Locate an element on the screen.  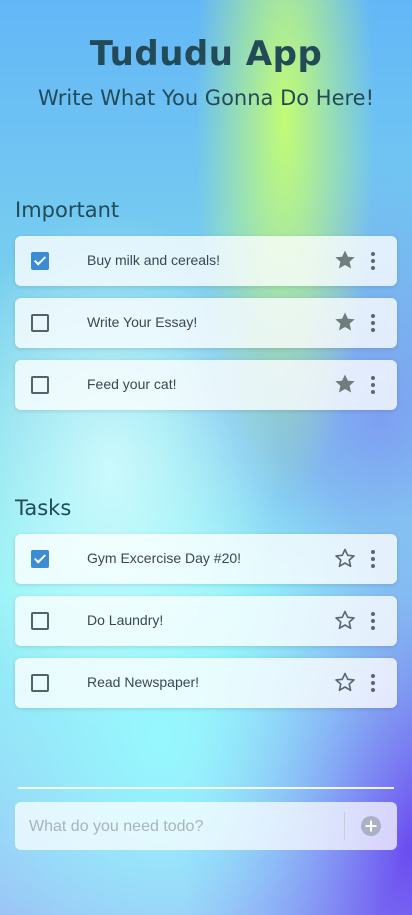
task-label: Read Newspaper! is located at coordinates (143, 682).